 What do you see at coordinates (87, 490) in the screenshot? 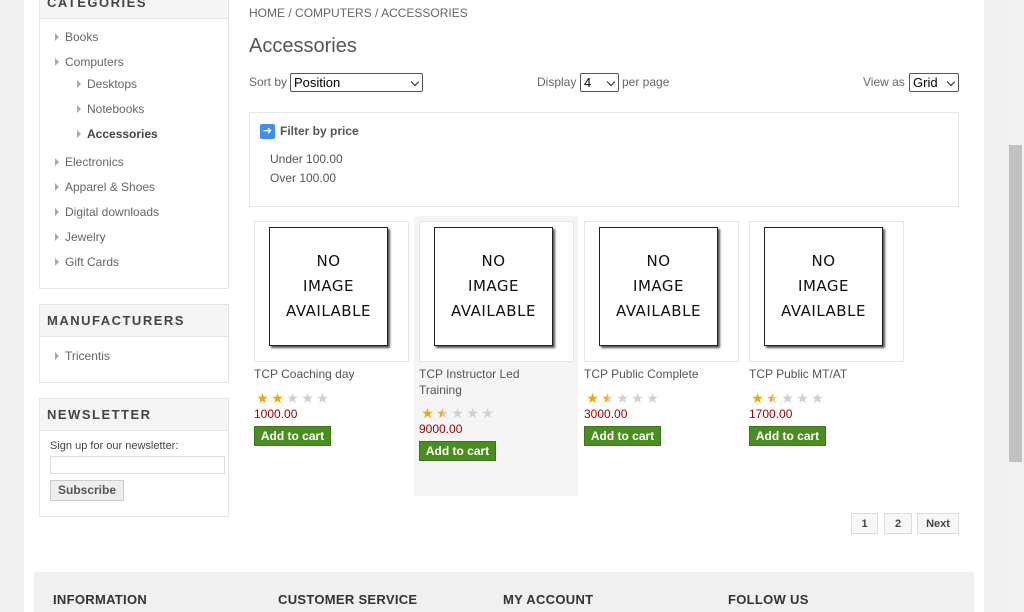
I see `subscribe-button: Subscribe` at bounding box center [87, 490].